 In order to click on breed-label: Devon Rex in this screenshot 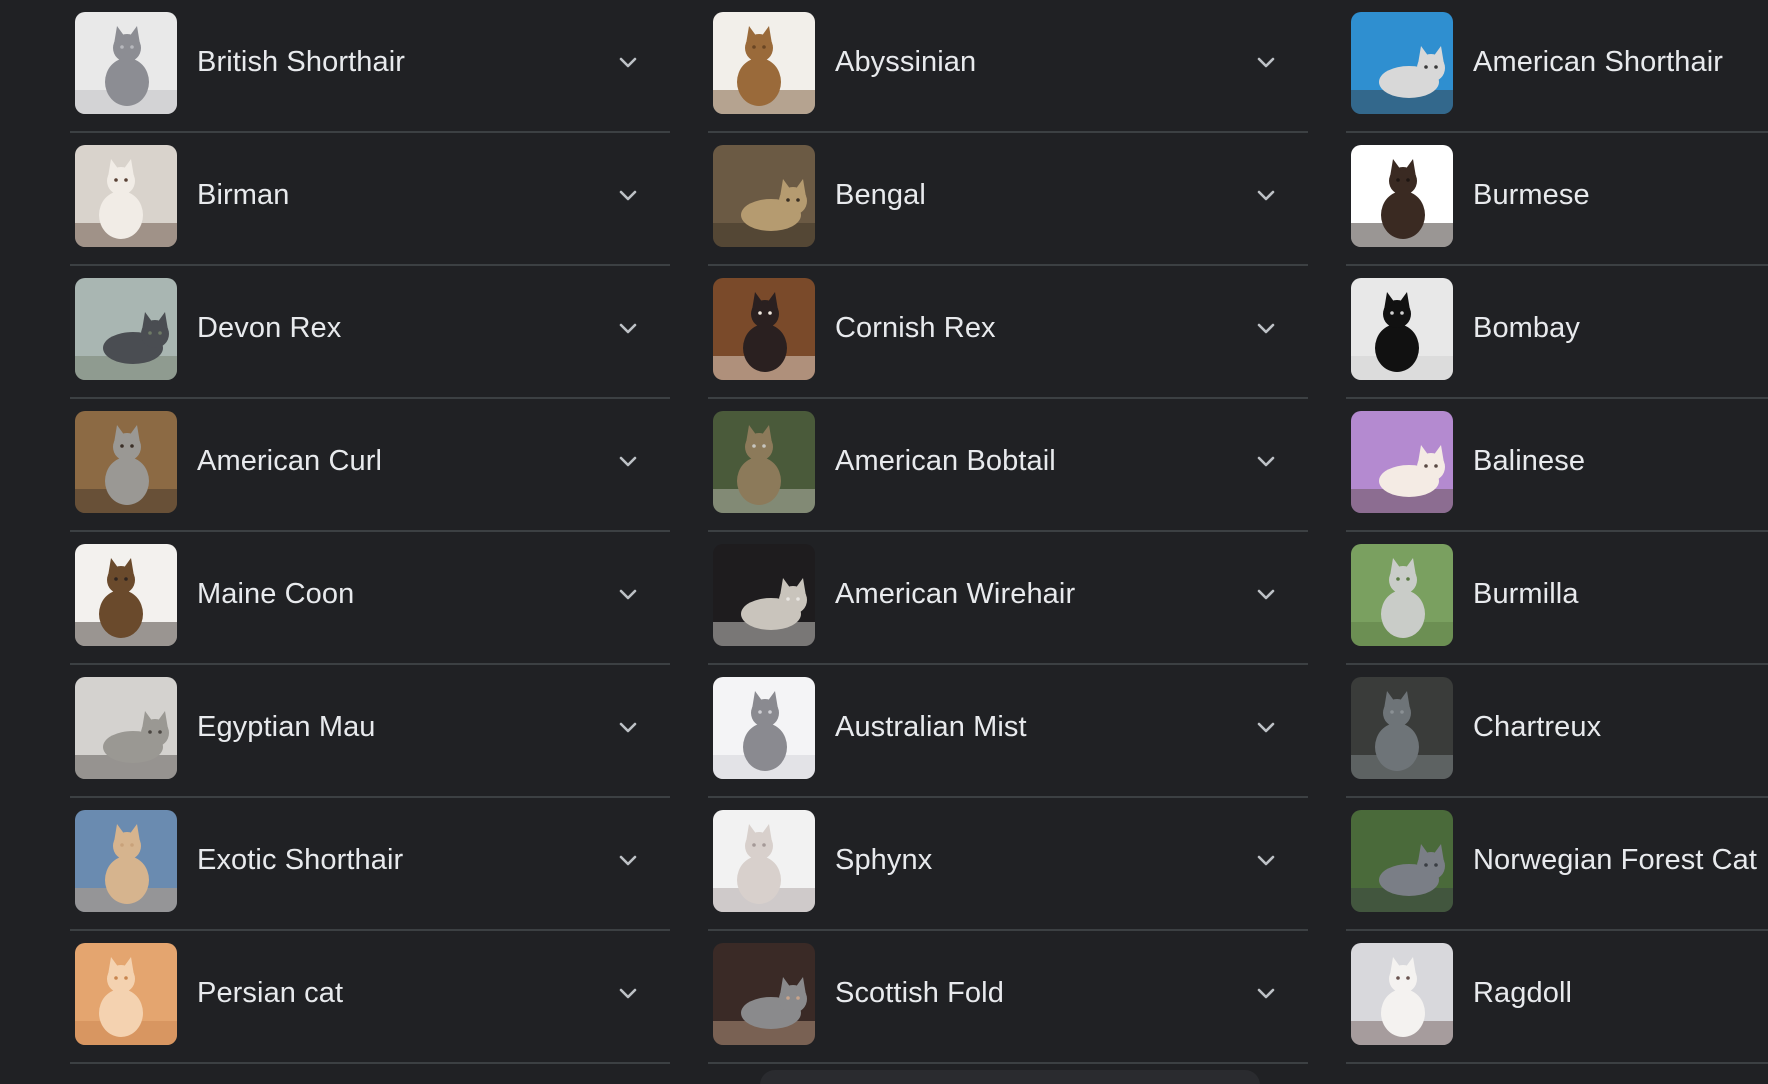, I will do `click(269, 328)`.